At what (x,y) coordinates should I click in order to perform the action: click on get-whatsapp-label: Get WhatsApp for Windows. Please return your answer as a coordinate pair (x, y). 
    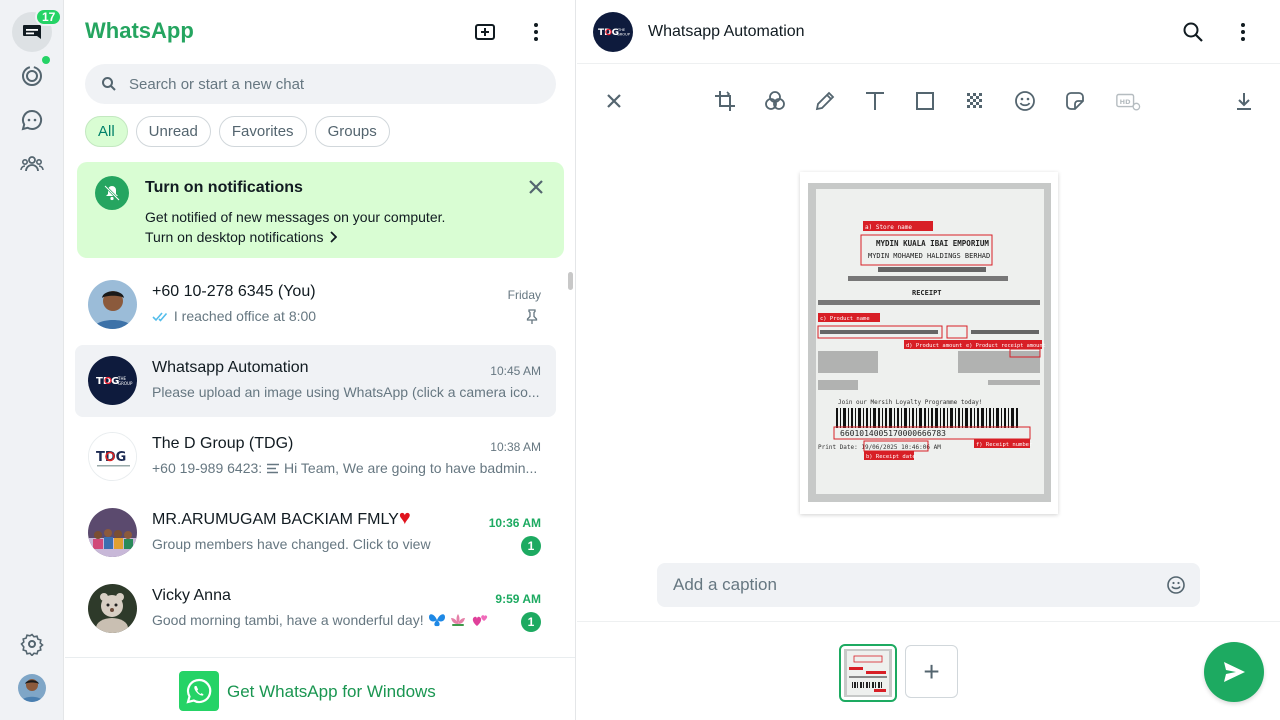
    Looking at the image, I should click on (331, 691).